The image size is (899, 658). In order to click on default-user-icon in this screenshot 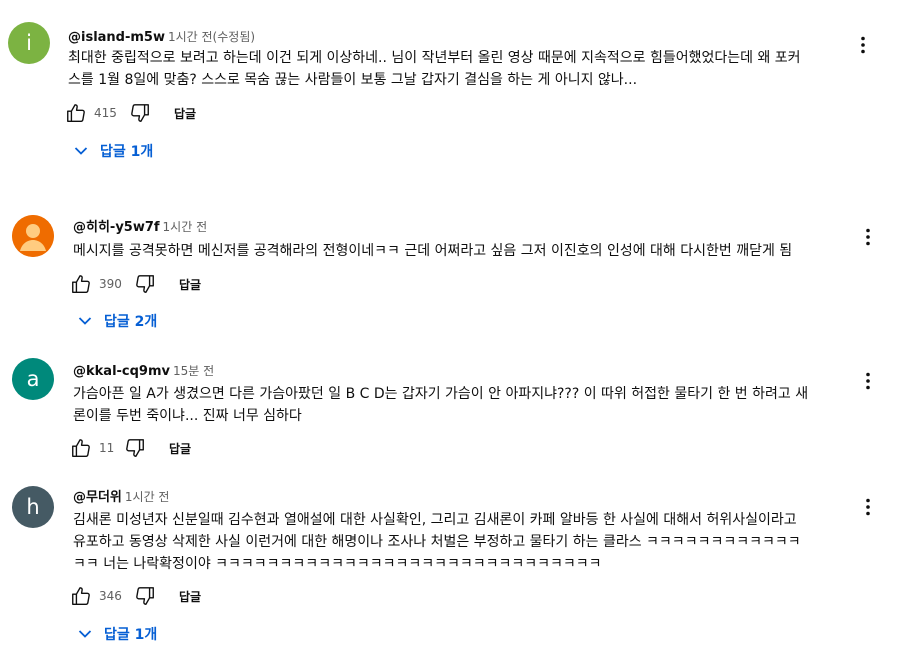, I will do `click(33, 236)`.